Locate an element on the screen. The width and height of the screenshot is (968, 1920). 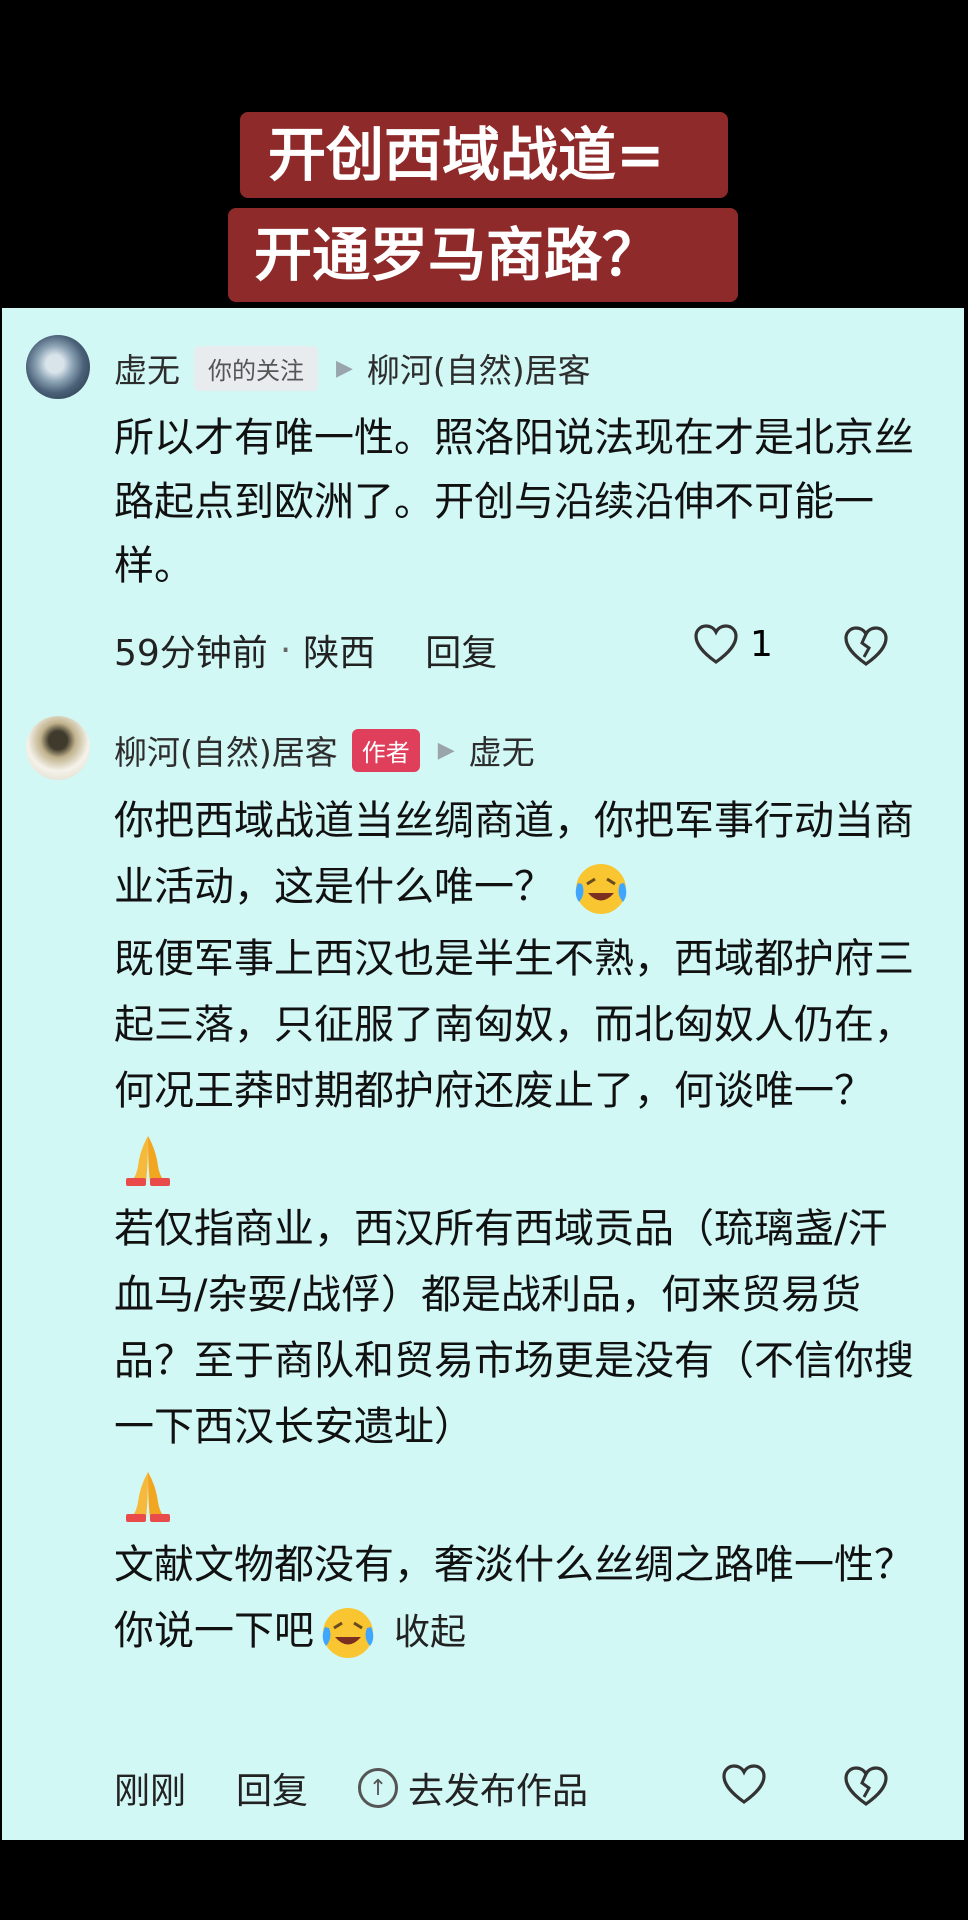
comment-meta: 柳河(自然)居客 作者 ▶ 虚无 is located at coordinates (324, 750).